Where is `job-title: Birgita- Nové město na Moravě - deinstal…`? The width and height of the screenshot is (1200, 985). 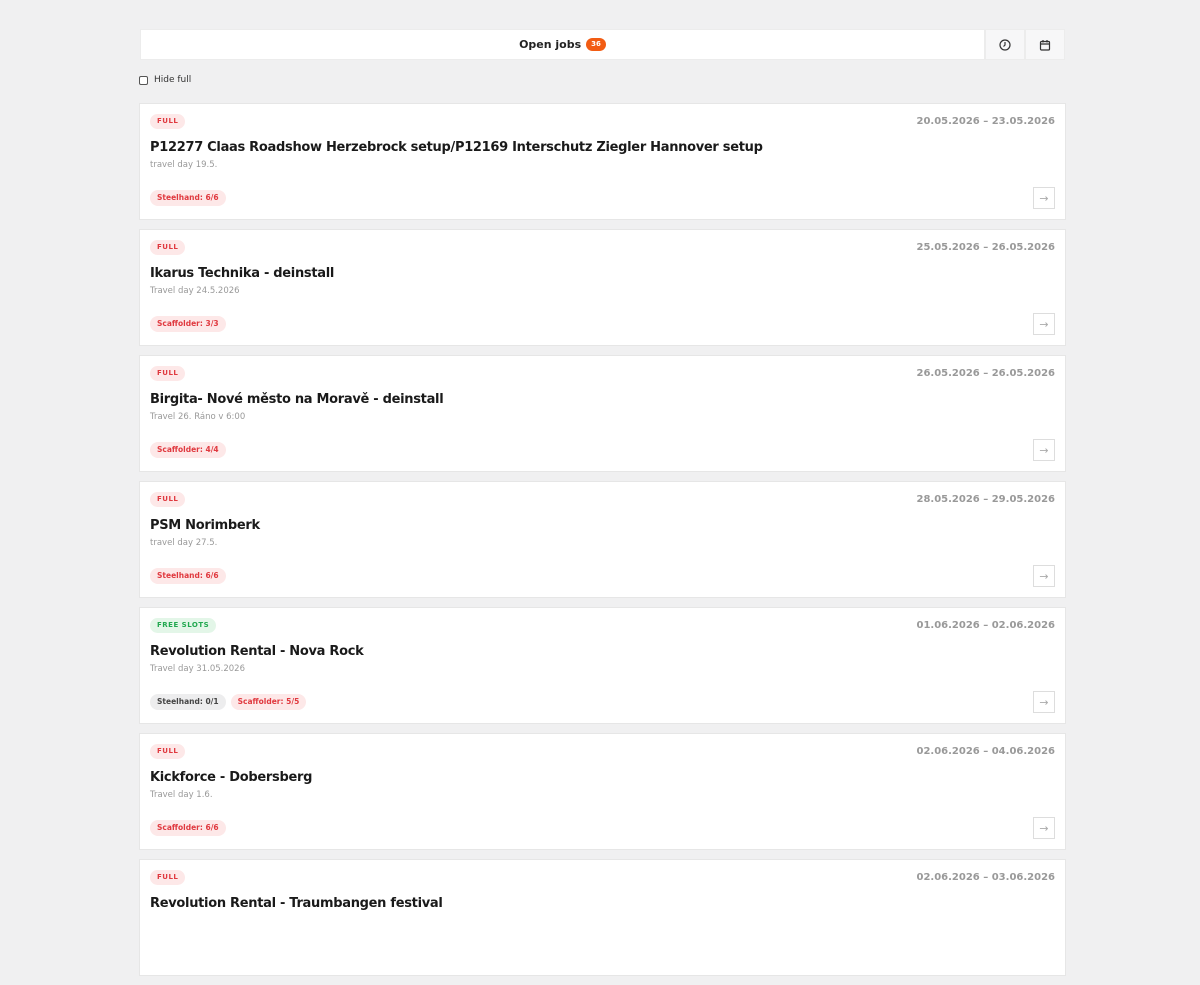 job-title: Birgita- Nové město na Moravě - deinstal… is located at coordinates (297, 399).